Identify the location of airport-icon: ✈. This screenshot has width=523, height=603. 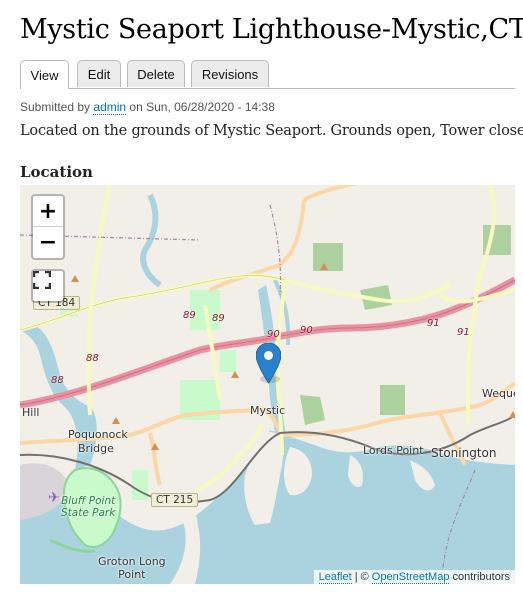
(54, 498).